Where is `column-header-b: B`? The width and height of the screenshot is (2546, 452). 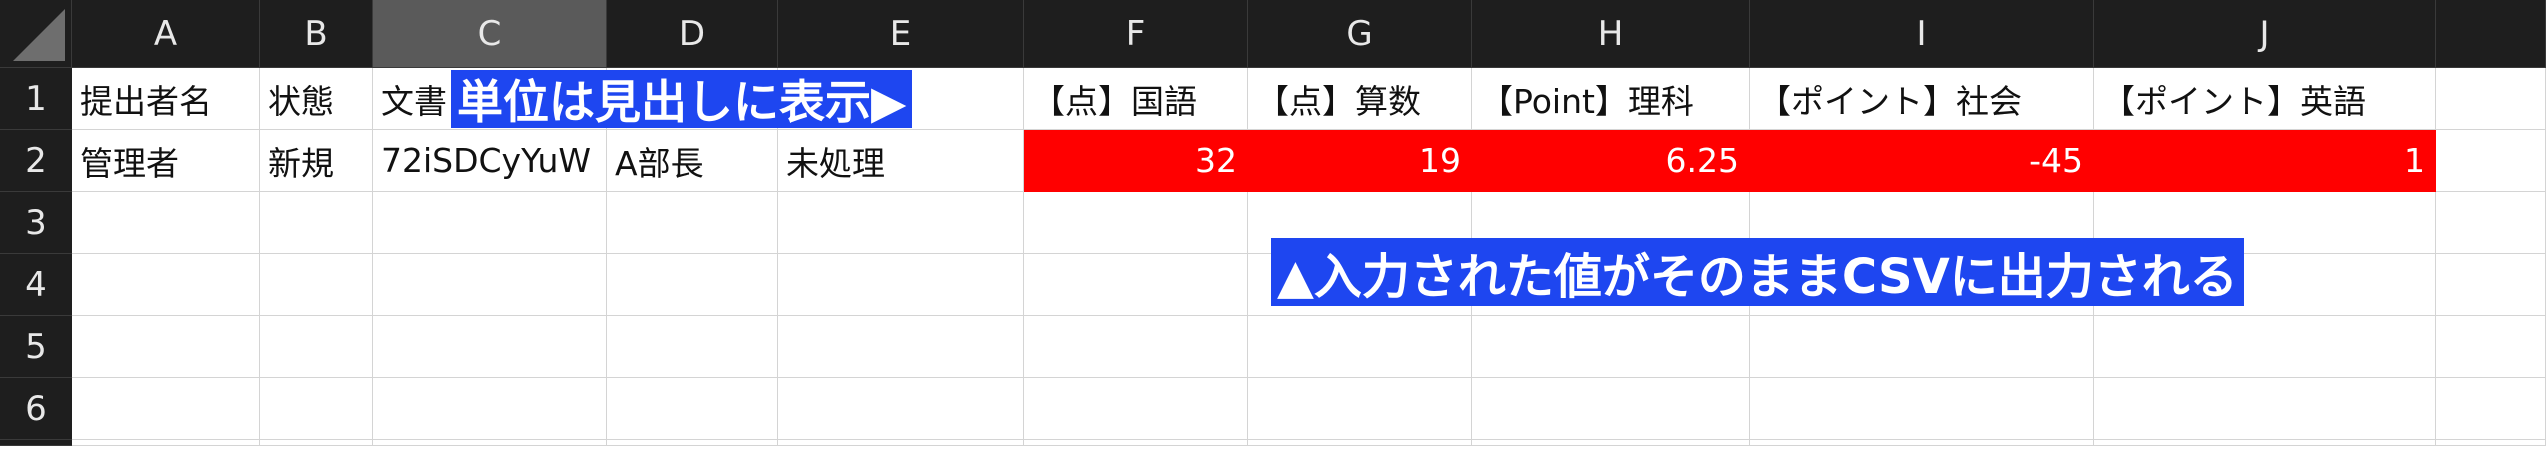
column-header-b: B is located at coordinates (316, 34).